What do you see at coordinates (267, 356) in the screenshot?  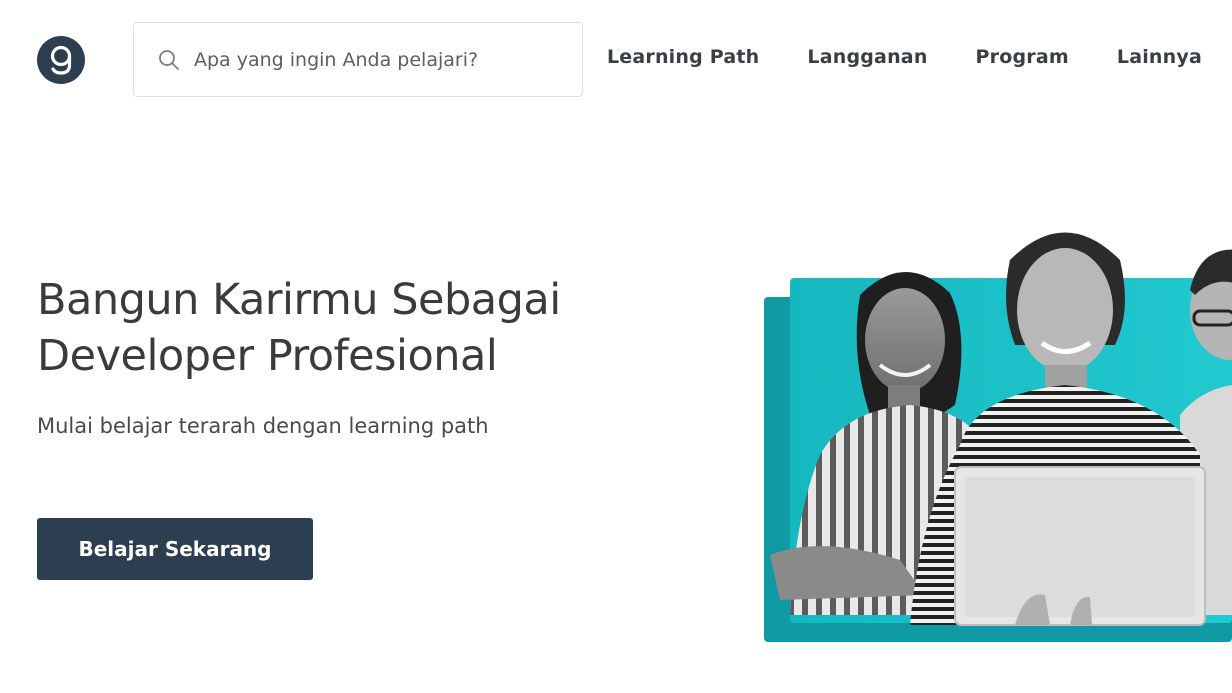 I see `hero-title-line-2: Developer Profesional` at bounding box center [267, 356].